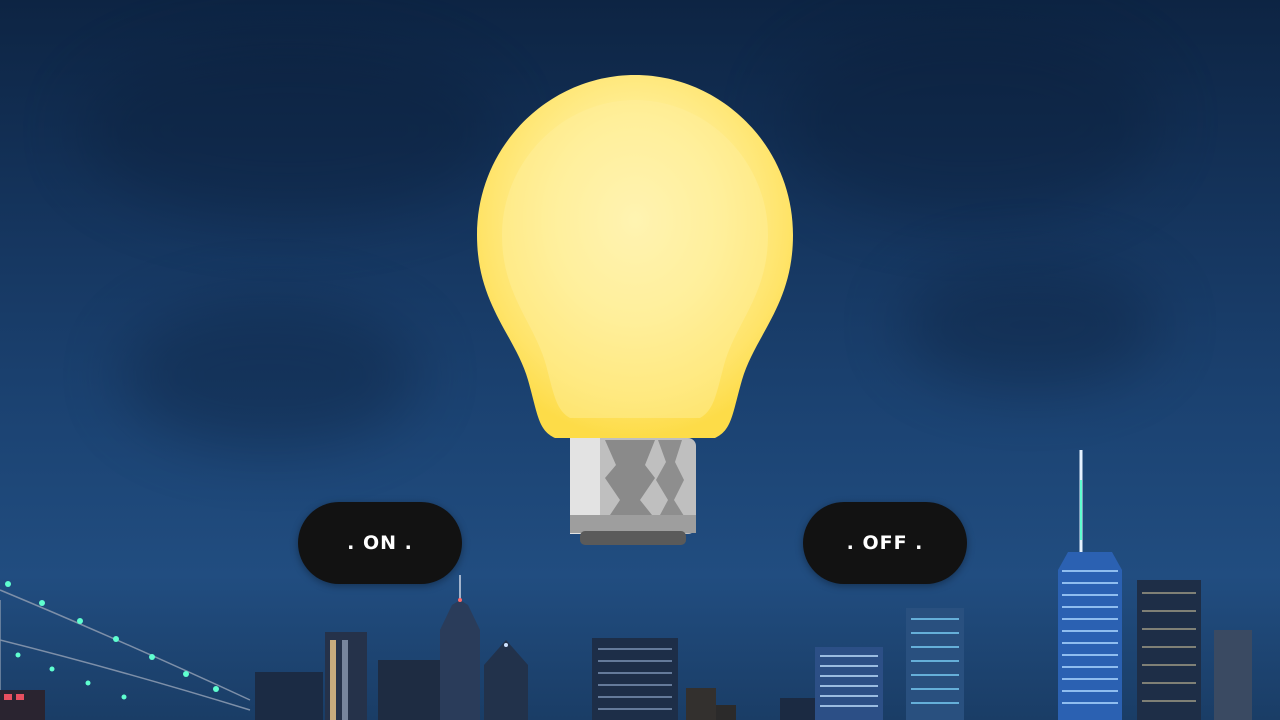 The width and height of the screenshot is (1280, 720). I want to click on bridge-lights, so click(112, 640).